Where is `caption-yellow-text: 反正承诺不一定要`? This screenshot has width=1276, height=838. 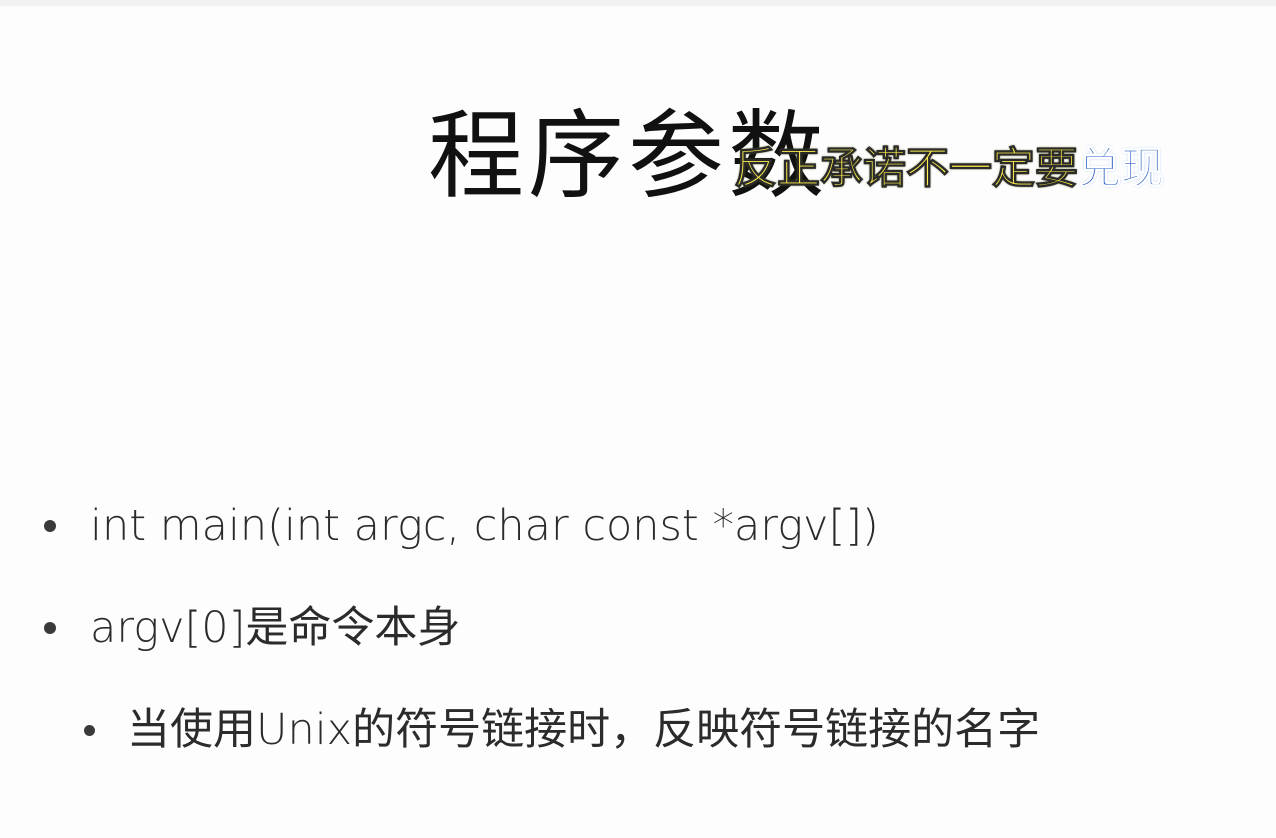
caption-yellow-text: 反正承诺不一定要 is located at coordinates (906, 169).